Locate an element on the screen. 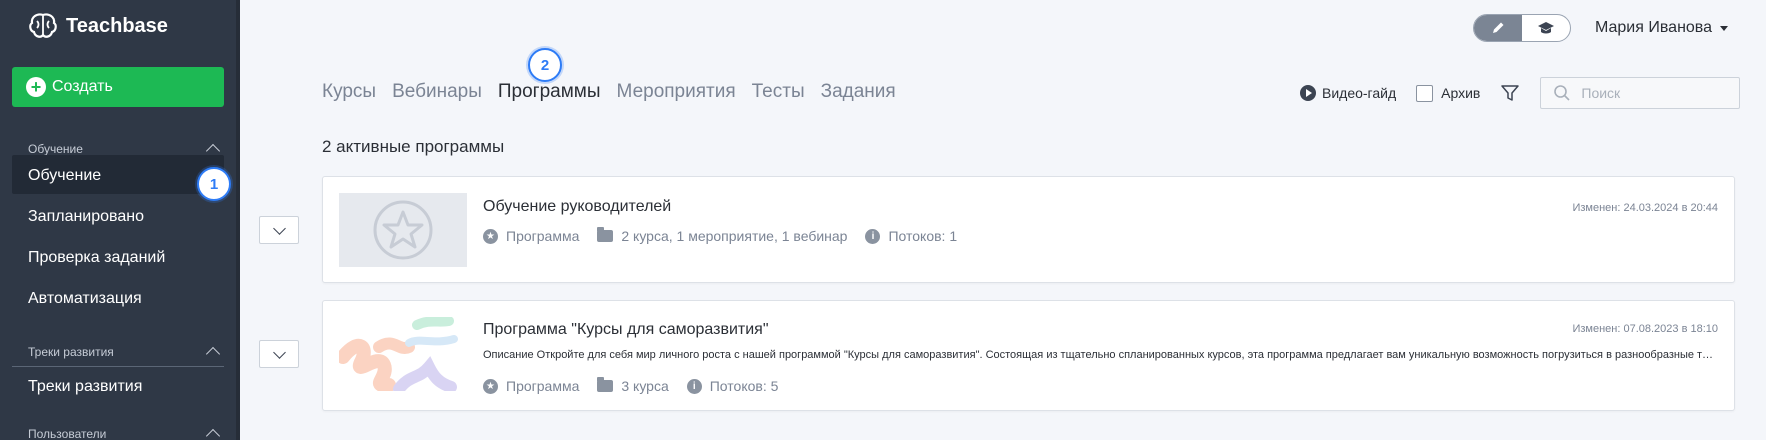  section-header-users: Пользователи is located at coordinates (126, 433).